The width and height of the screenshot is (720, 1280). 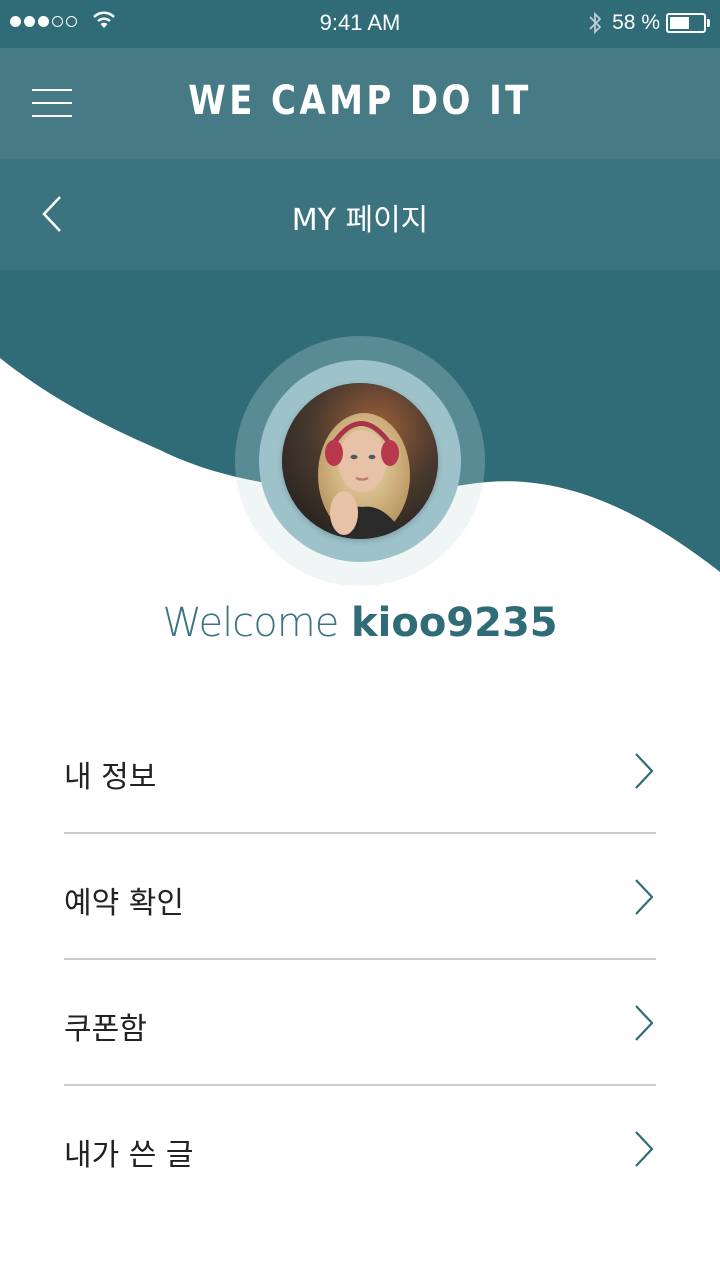 What do you see at coordinates (360, 1023) in the screenshot?
I see `menu-item-coupons: 쿠폰함` at bounding box center [360, 1023].